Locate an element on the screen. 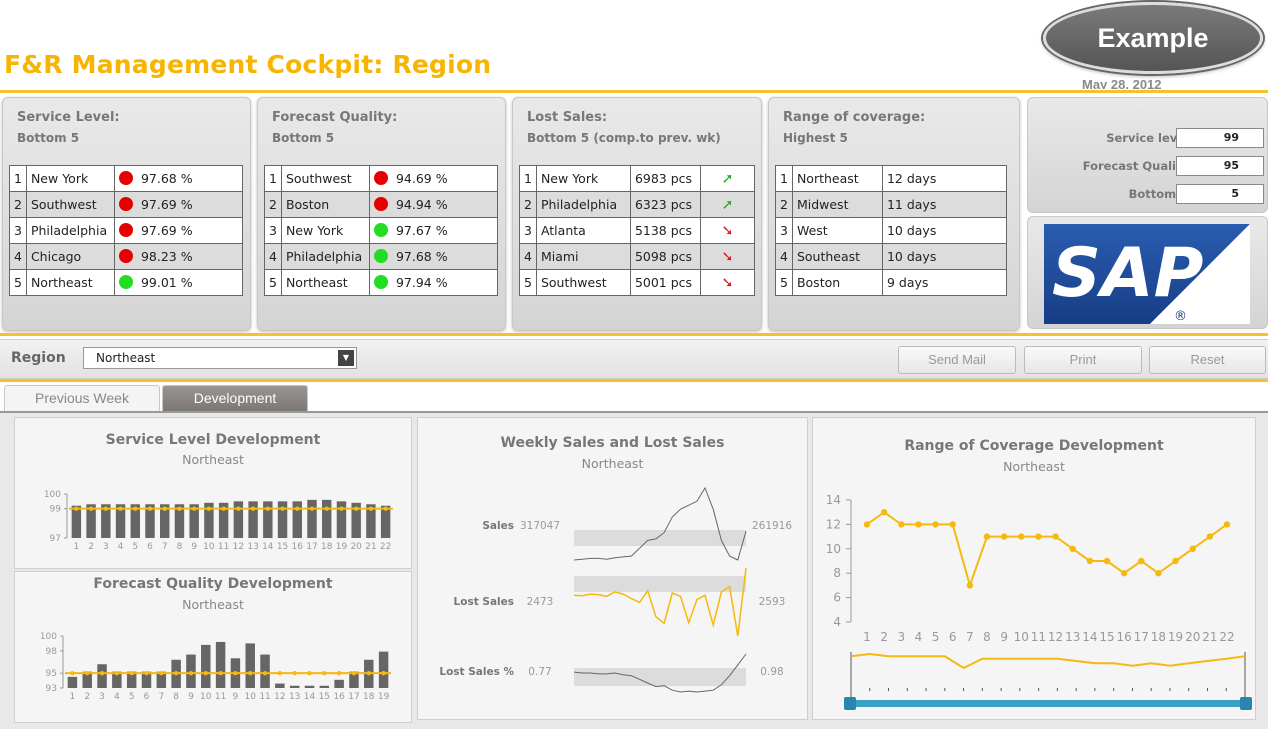 This screenshot has width=1268, height=729. x-tick-label: 7 is located at coordinates (161, 697).